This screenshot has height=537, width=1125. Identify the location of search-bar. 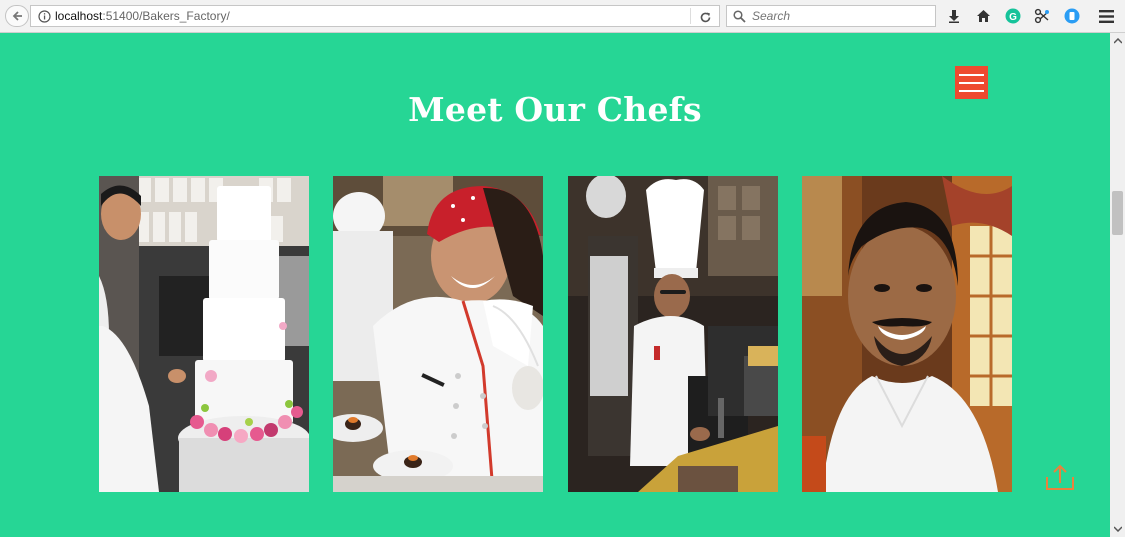
(831, 16).